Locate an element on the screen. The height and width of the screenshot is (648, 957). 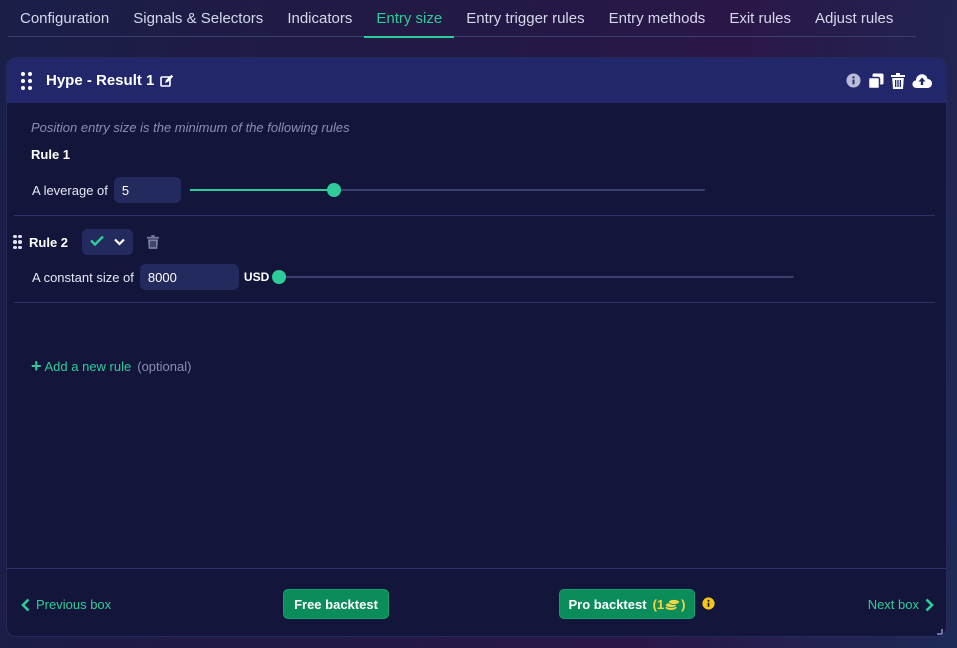
chevron-left-icon is located at coordinates (25, 605).